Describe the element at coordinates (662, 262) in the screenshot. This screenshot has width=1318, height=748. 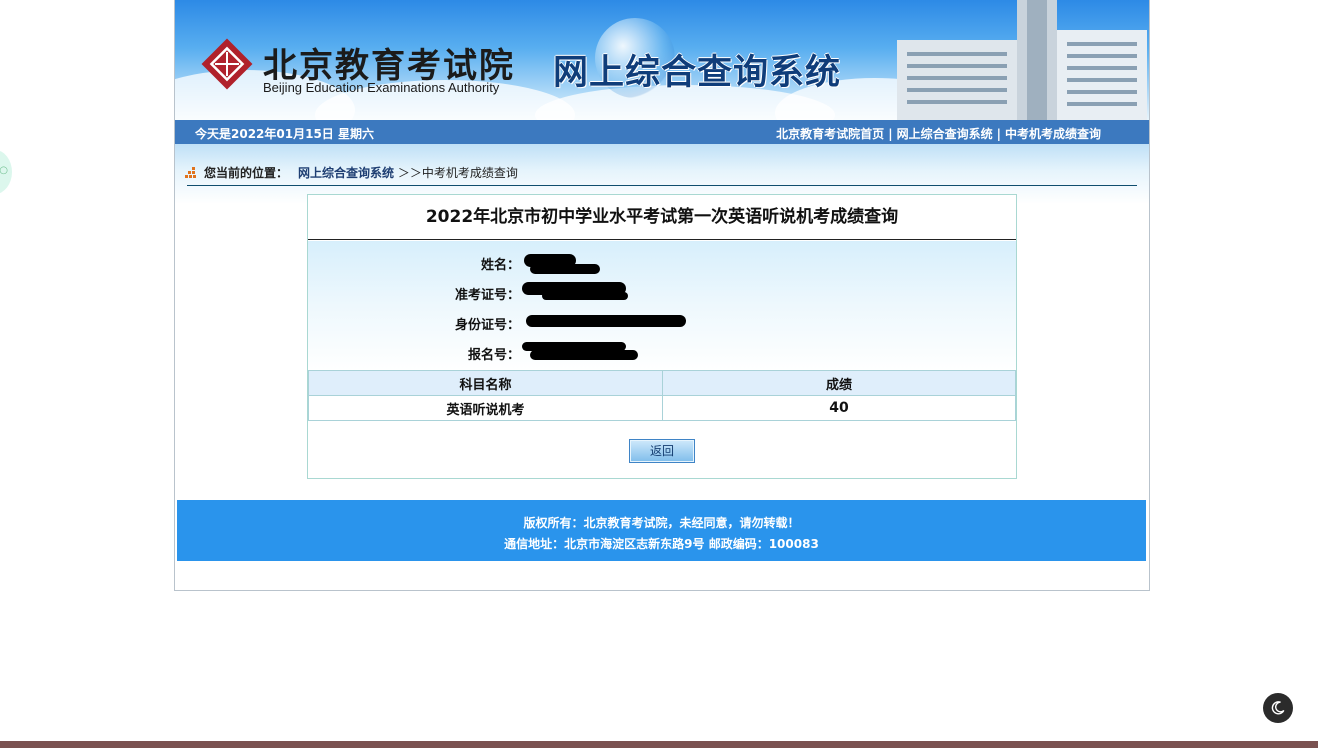
I see `info-row-name: 姓名：` at that location.